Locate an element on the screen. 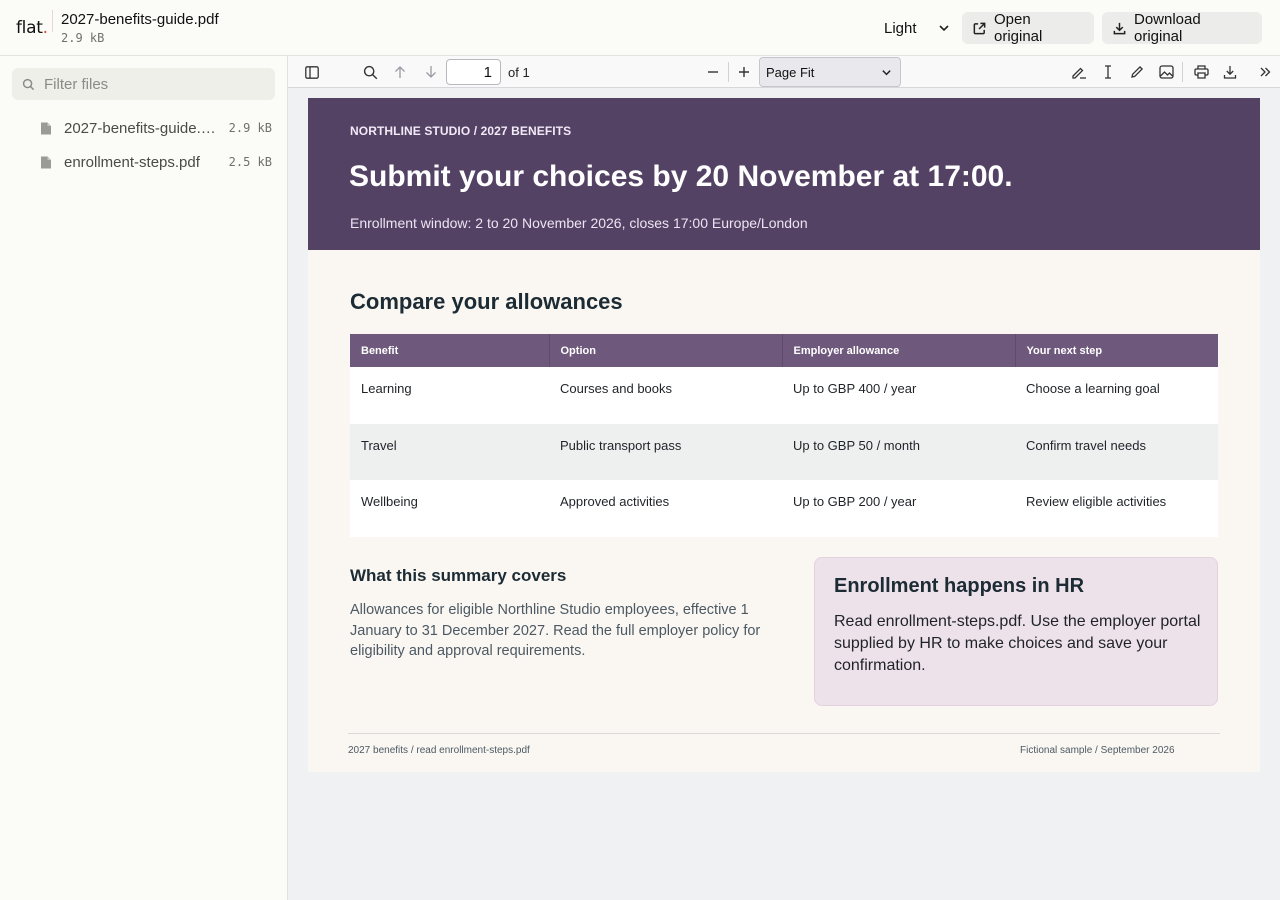 The image size is (1280, 900). page-number-input is located at coordinates (473, 72).